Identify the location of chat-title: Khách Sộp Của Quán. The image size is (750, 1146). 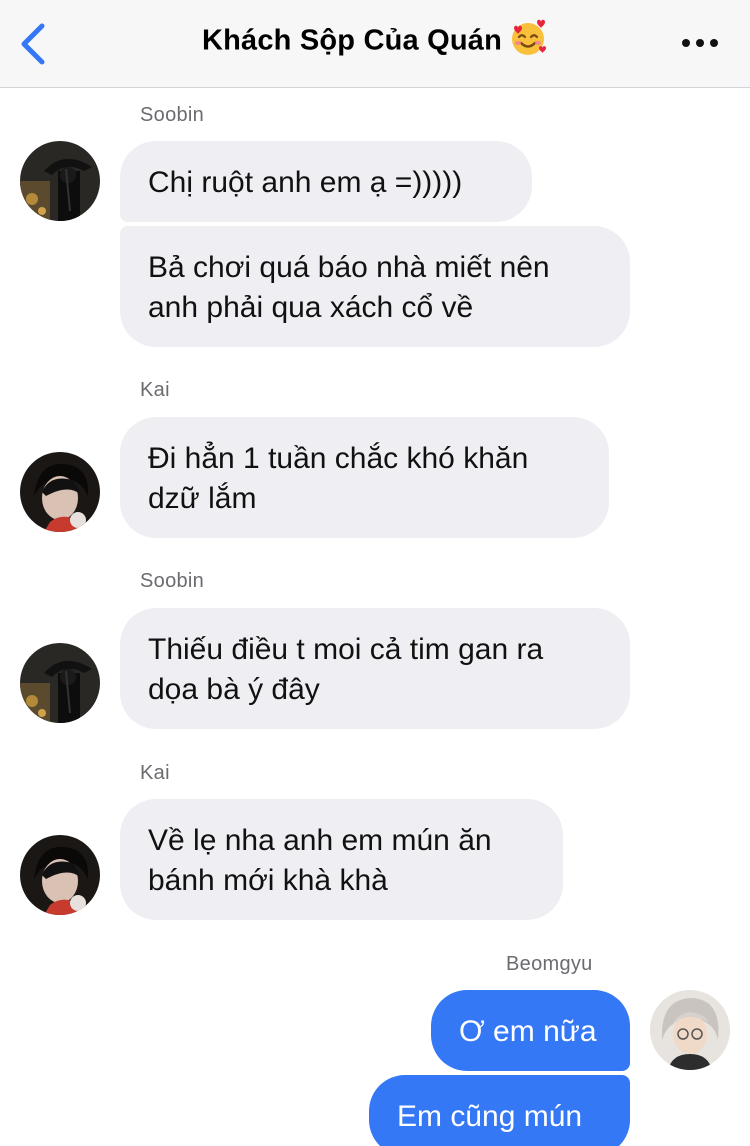
(352, 40).